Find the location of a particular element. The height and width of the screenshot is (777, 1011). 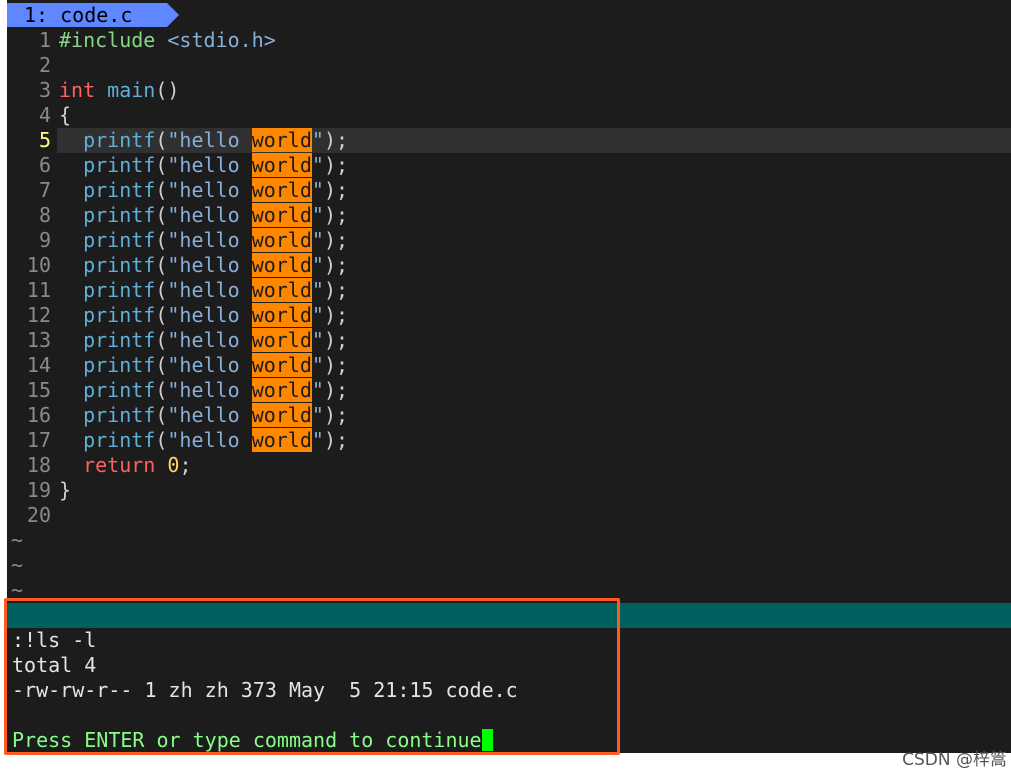

code-line: 8 printf("hello world"); is located at coordinates (177, 215).